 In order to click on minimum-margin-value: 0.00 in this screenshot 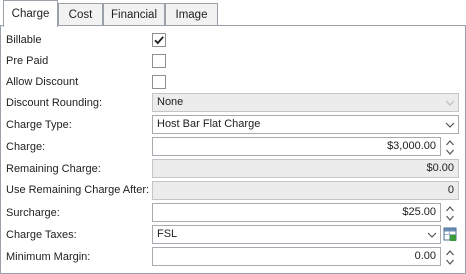, I will do `click(425, 256)`.